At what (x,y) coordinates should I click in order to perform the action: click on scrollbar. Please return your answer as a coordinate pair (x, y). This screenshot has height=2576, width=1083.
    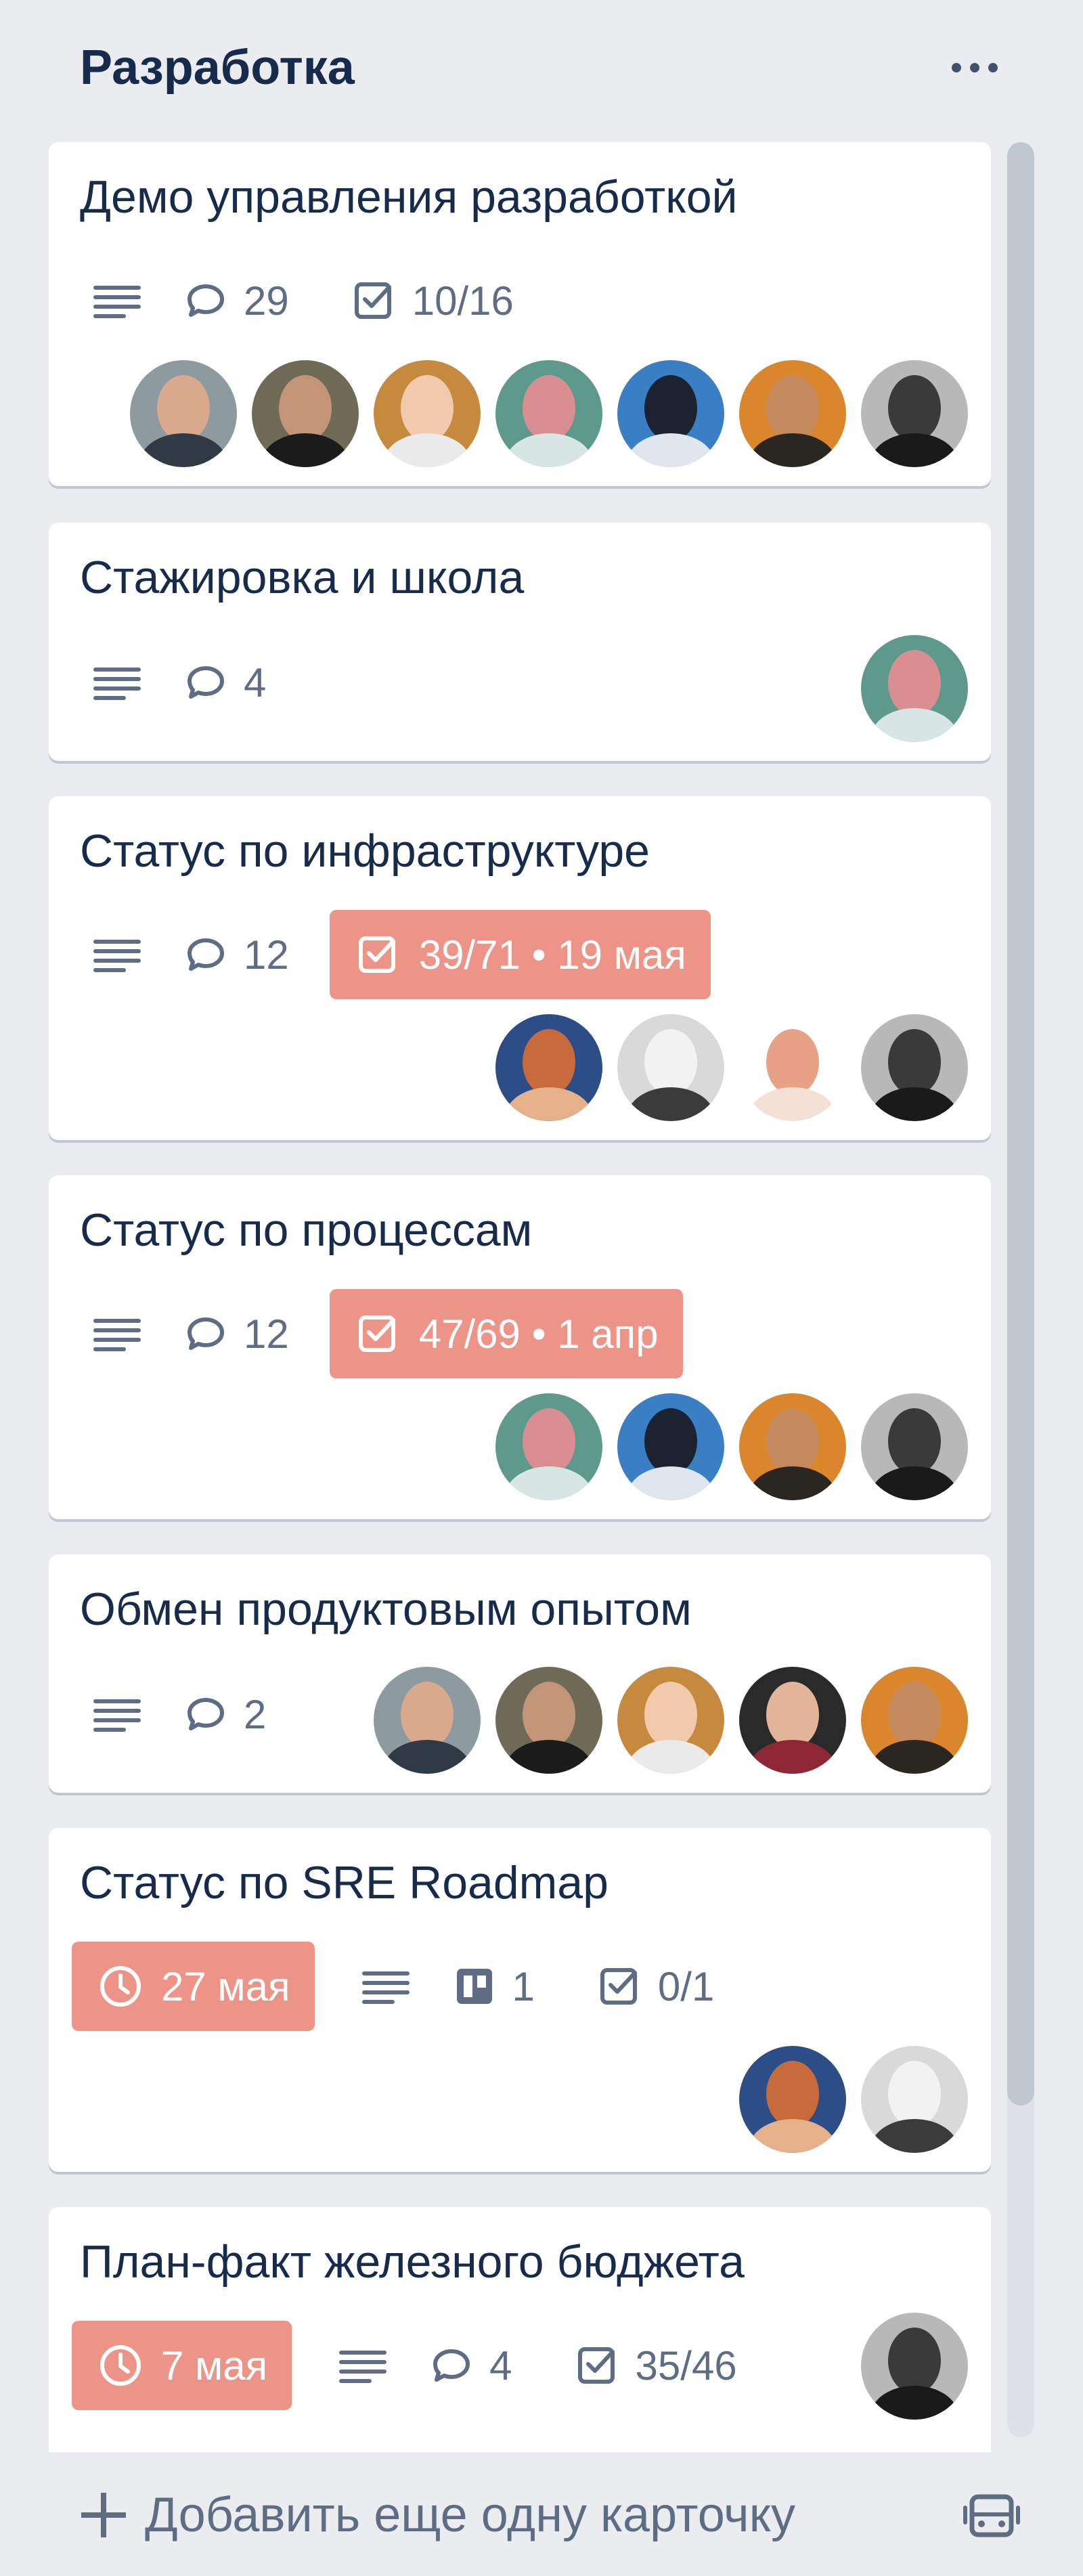
    Looking at the image, I should click on (1021, 1289).